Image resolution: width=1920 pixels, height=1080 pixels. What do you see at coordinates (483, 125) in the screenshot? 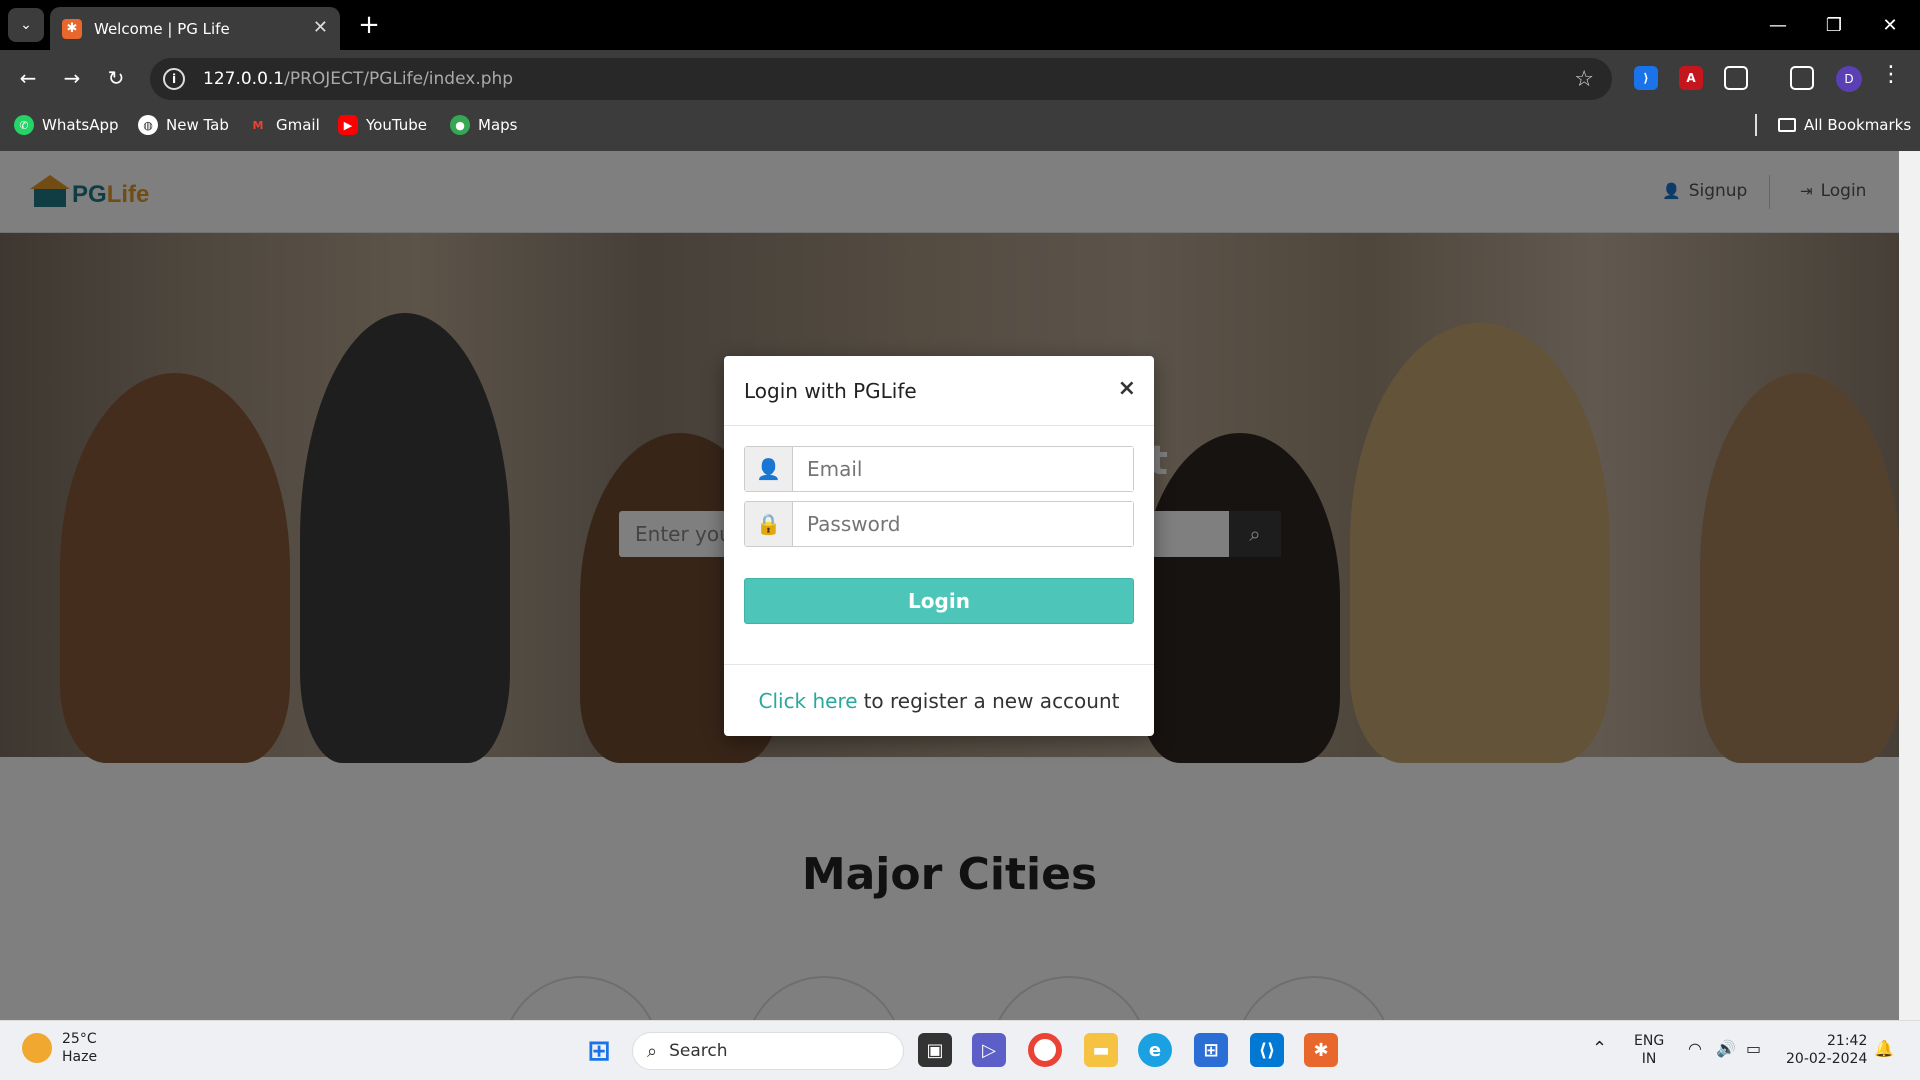
I see `bookmark-maps: ● Maps` at bounding box center [483, 125].